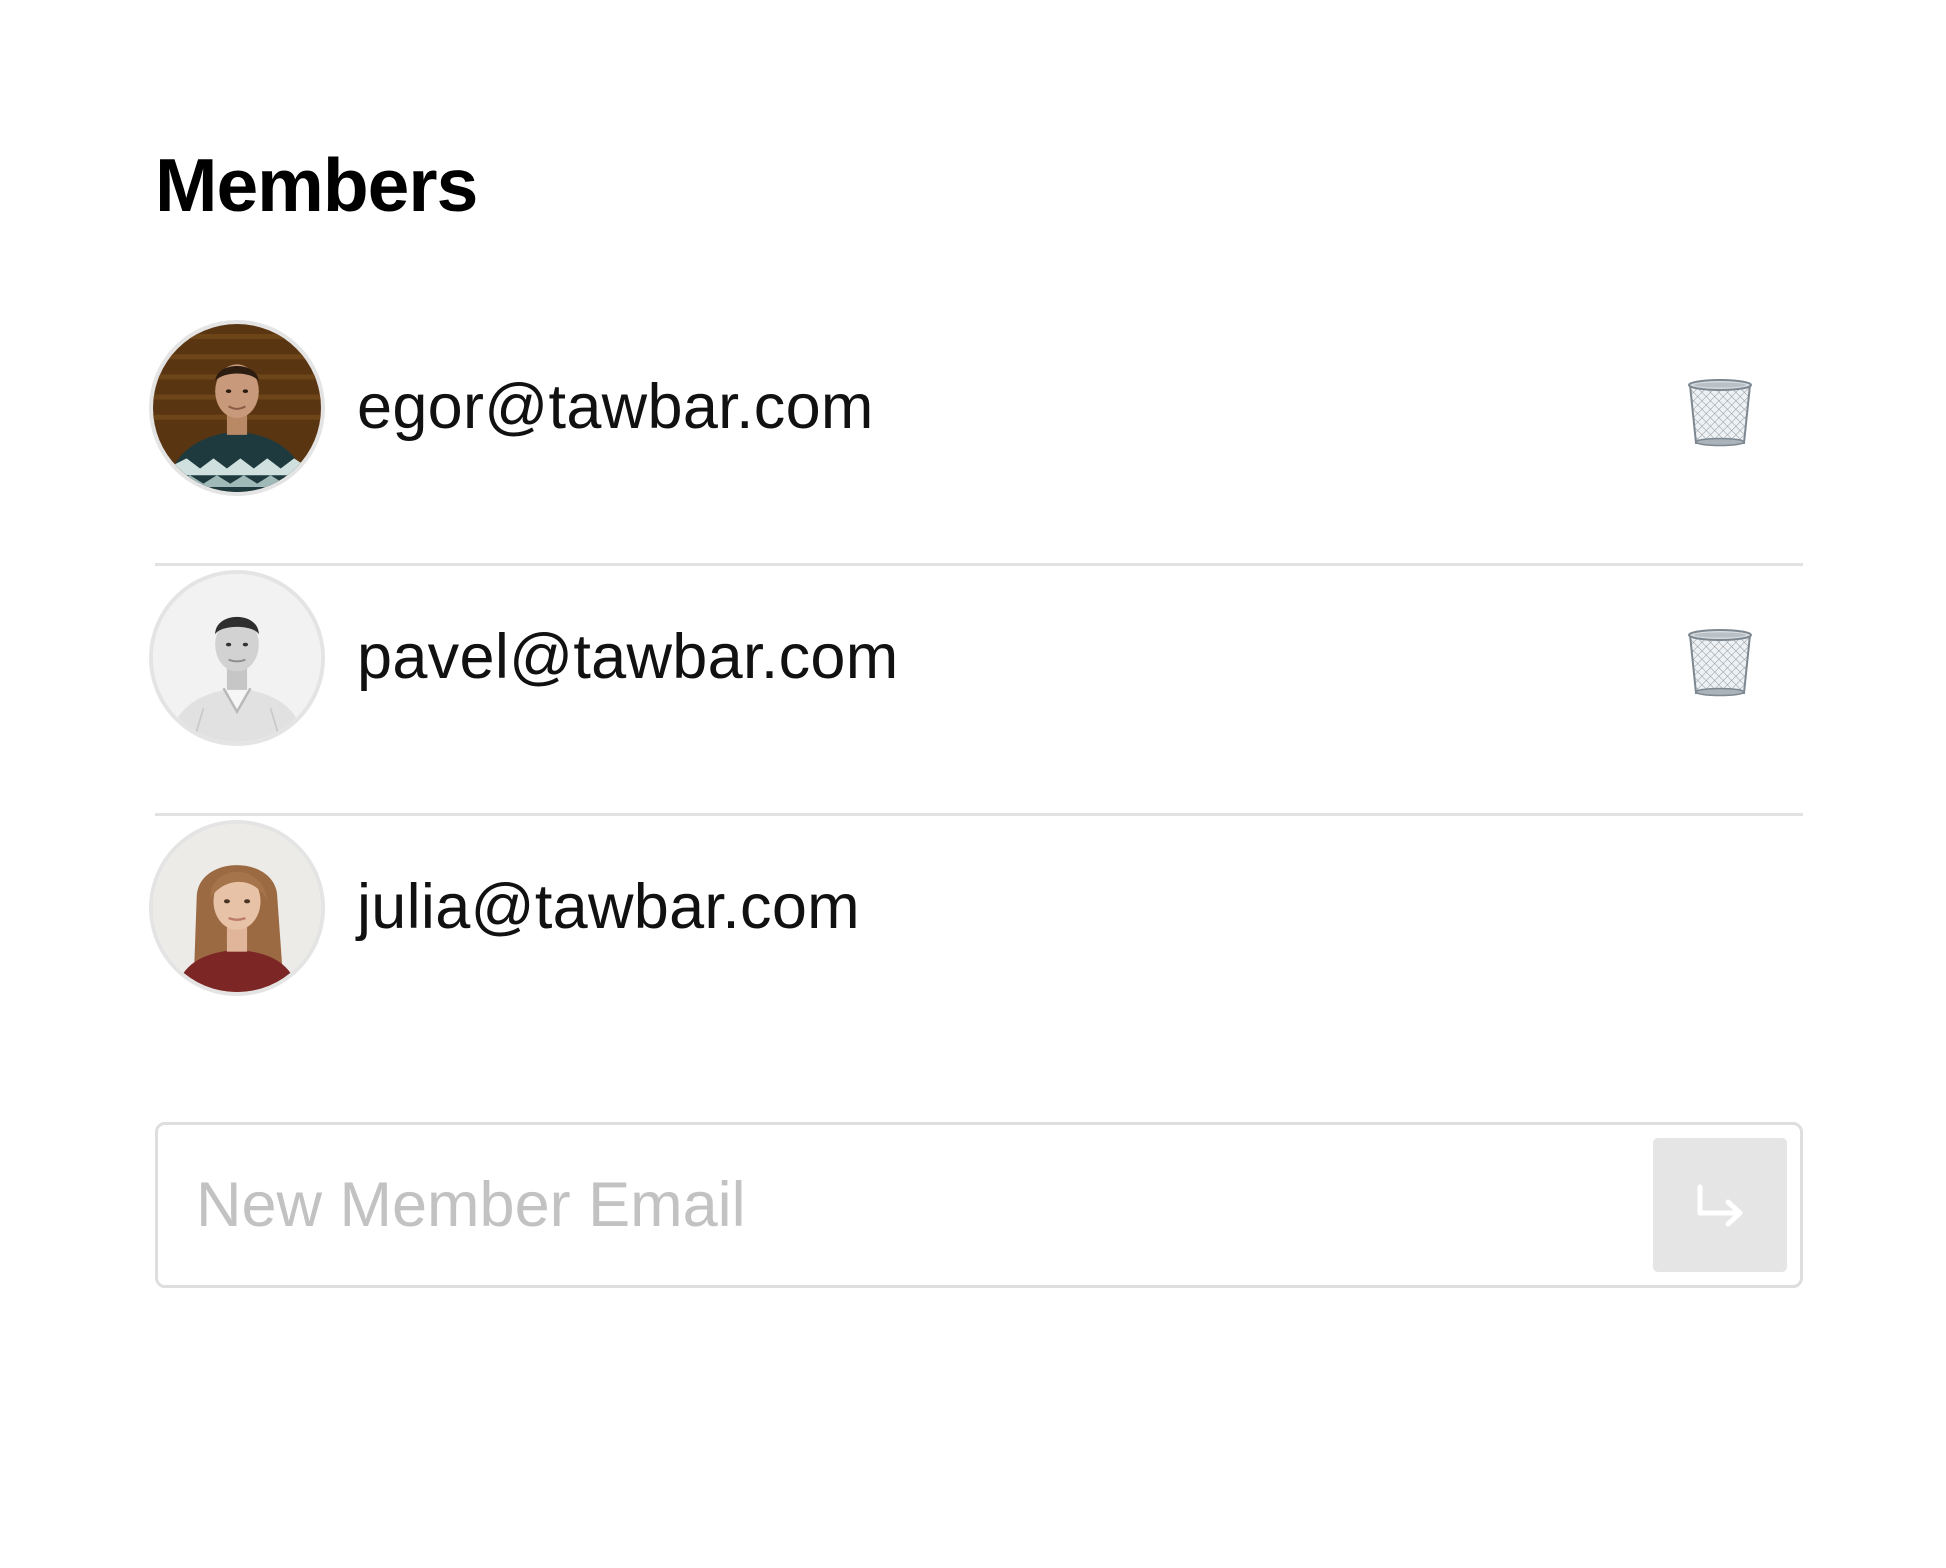 The image size is (1946, 1568). I want to click on member-email: egor@tawbar.com, so click(615, 407).